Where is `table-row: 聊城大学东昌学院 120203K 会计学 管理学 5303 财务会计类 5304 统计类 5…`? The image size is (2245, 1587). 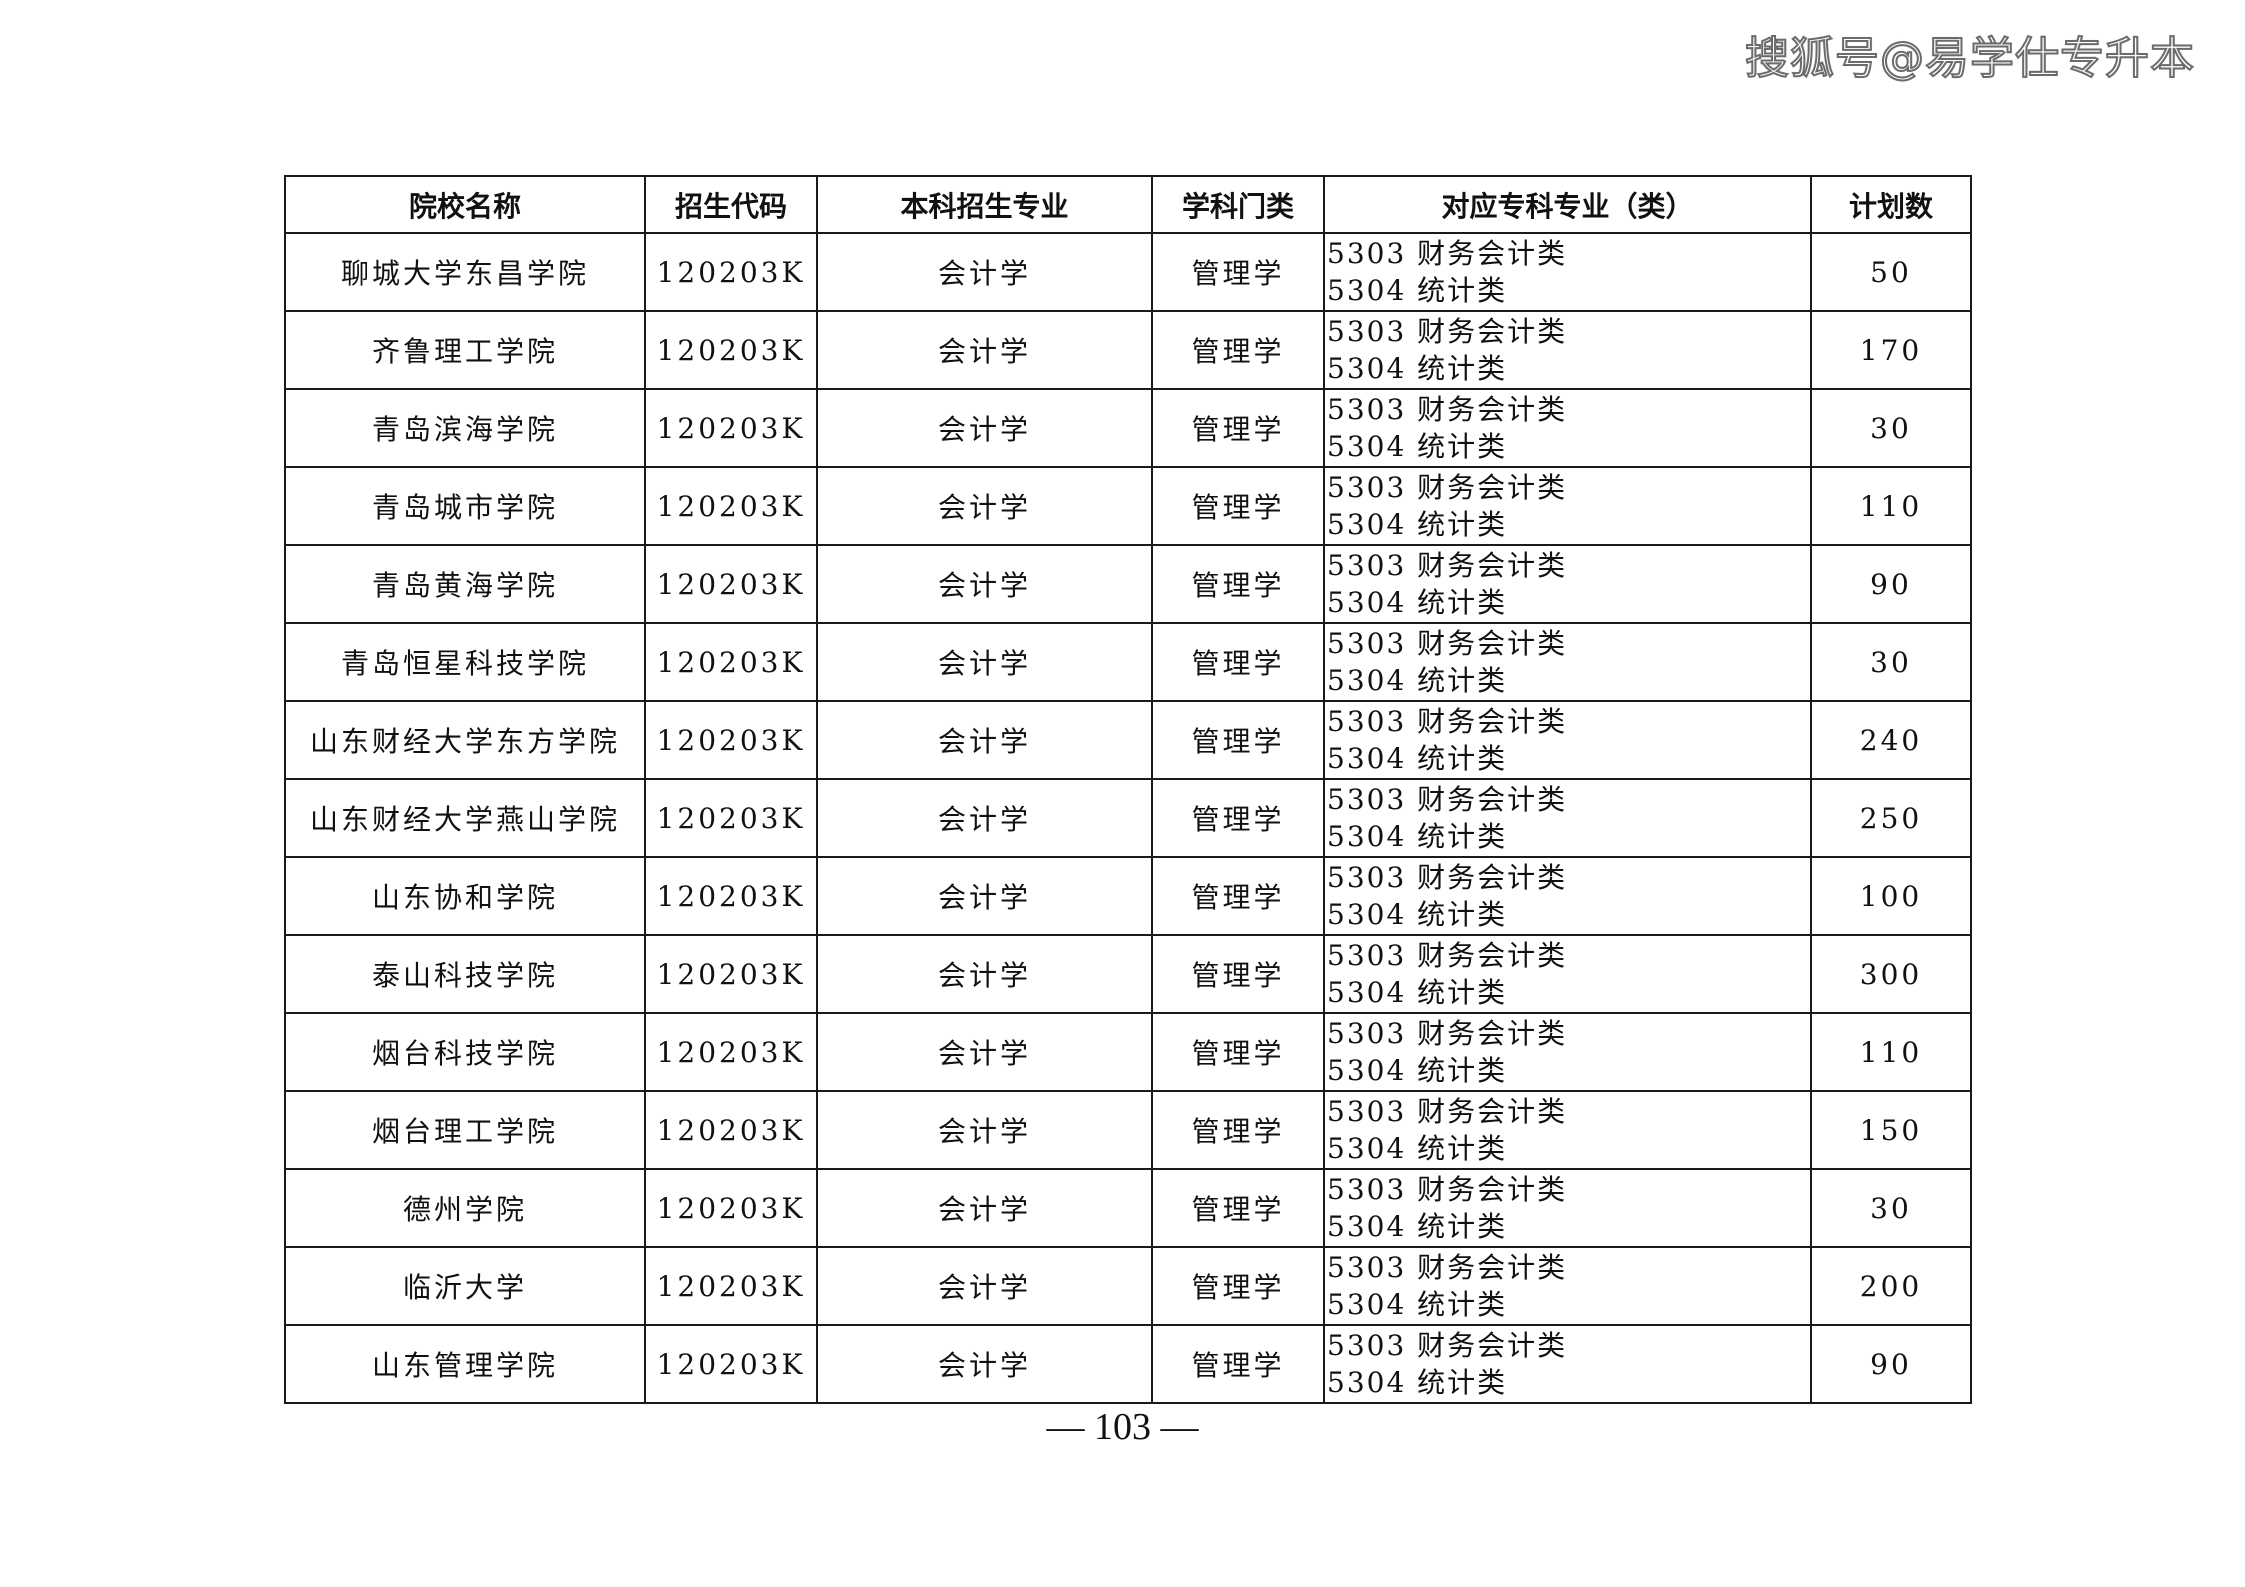 table-row: 聊城大学东昌学院 120203K 会计学 管理学 5303 财务会计类 5304 统计类 5… is located at coordinates (1128, 272).